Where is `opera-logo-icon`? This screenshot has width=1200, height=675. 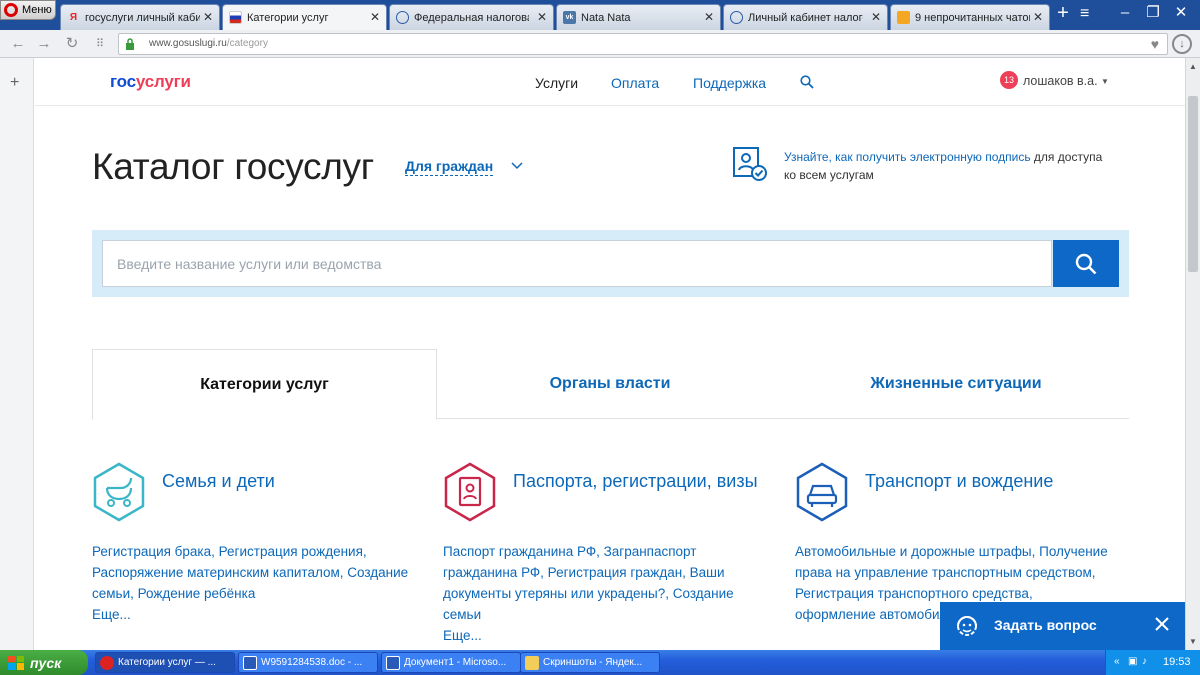
opera-logo-icon is located at coordinates (11, 10).